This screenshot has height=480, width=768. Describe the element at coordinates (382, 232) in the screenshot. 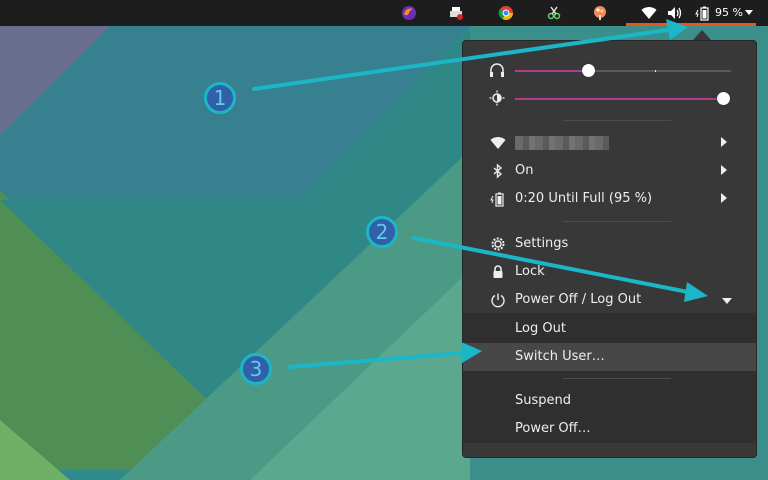

I see `annotation-marker-2: 2` at that location.